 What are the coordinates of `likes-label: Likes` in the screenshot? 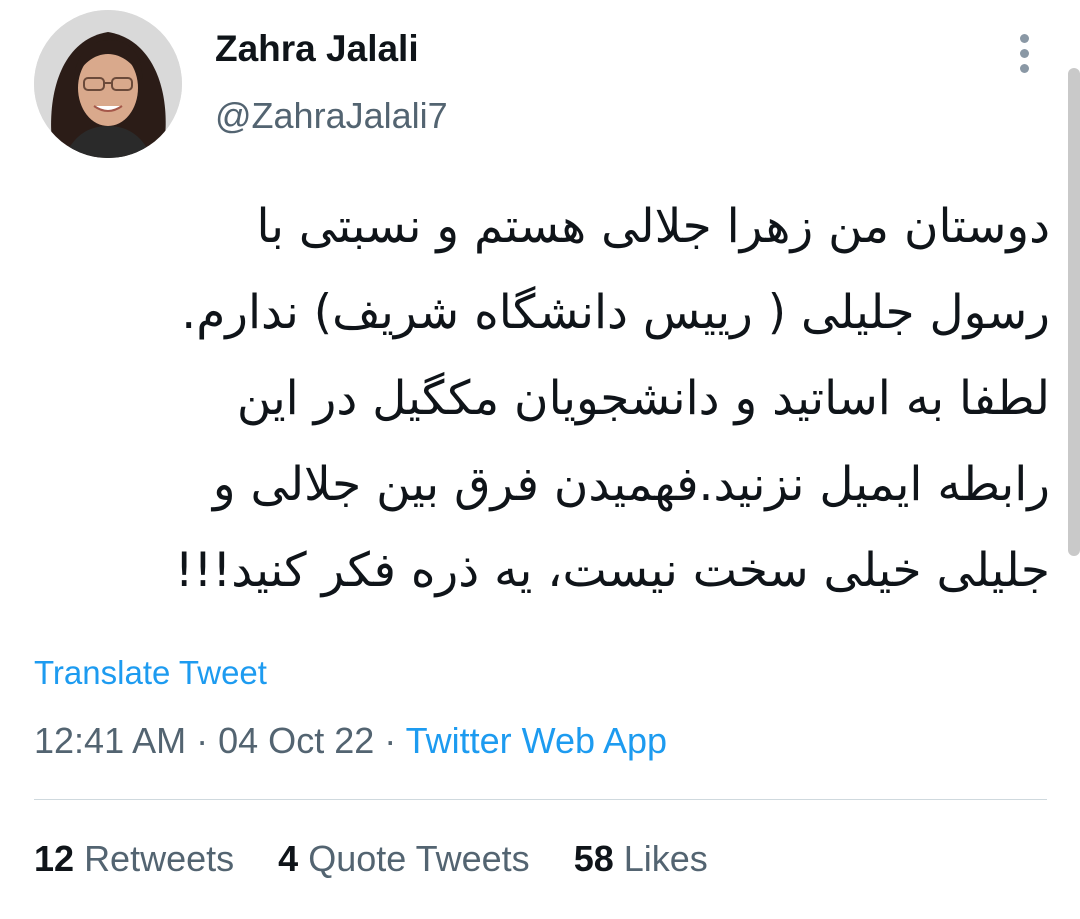 It's located at (665, 858).